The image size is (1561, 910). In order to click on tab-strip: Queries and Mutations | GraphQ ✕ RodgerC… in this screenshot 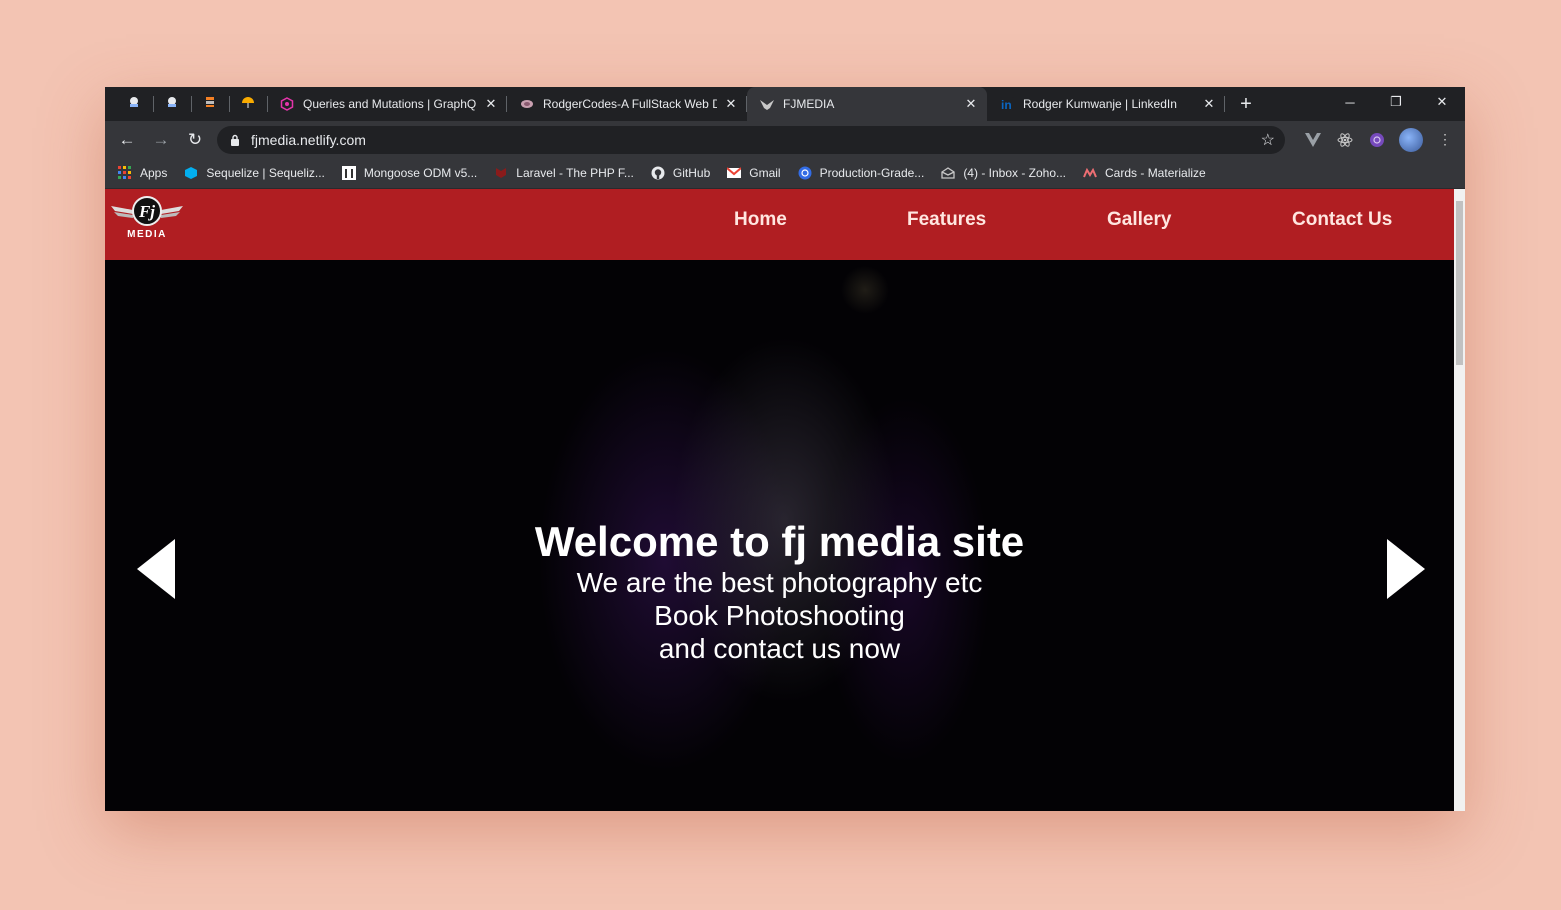, I will do `click(785, 104)`.